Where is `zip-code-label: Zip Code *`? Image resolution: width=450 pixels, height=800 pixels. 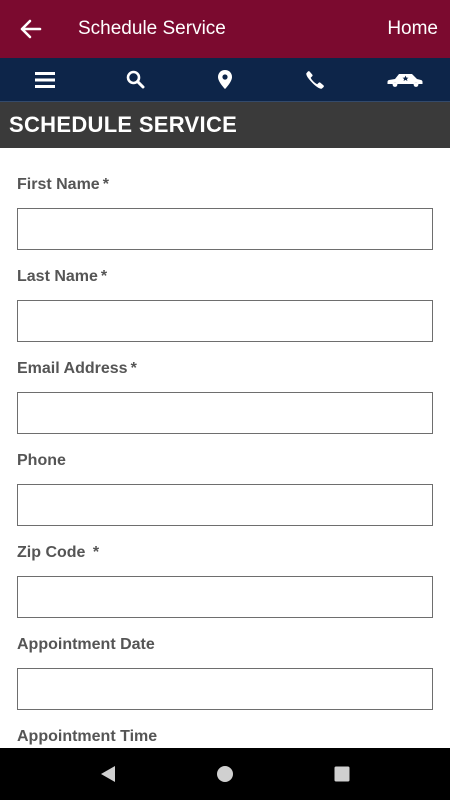 zip-code-label: Zip Code * is located at coordinates (58, 552).